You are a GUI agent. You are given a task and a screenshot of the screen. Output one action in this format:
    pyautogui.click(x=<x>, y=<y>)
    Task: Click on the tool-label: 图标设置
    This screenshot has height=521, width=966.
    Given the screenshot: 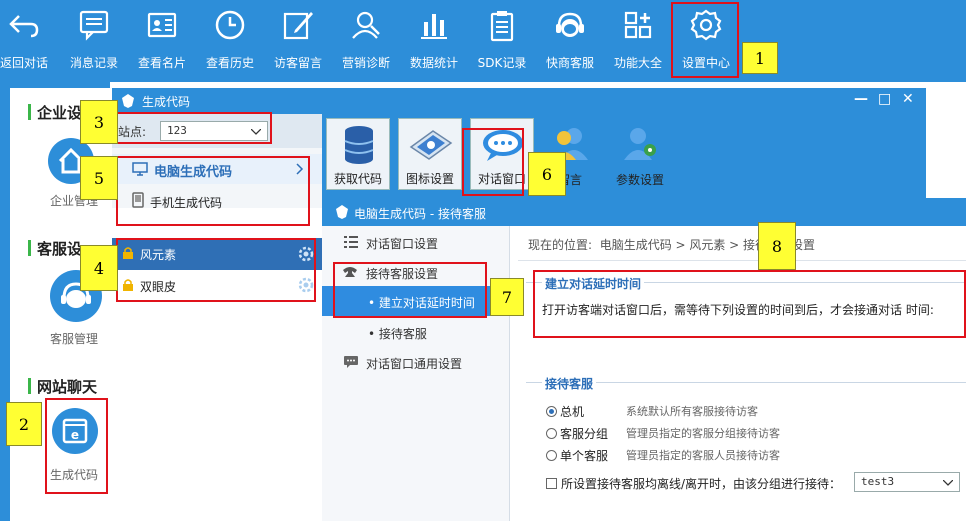 What is the action you would take?
    pyautogui.click(x=429, y=179)
    